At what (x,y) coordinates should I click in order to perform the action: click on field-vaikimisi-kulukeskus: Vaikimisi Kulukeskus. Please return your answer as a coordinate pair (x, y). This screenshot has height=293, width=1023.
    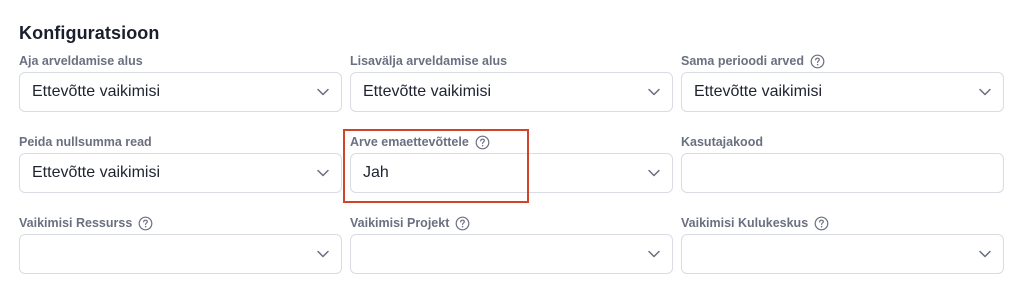
    Looking at the image, I should click on (842, 244).